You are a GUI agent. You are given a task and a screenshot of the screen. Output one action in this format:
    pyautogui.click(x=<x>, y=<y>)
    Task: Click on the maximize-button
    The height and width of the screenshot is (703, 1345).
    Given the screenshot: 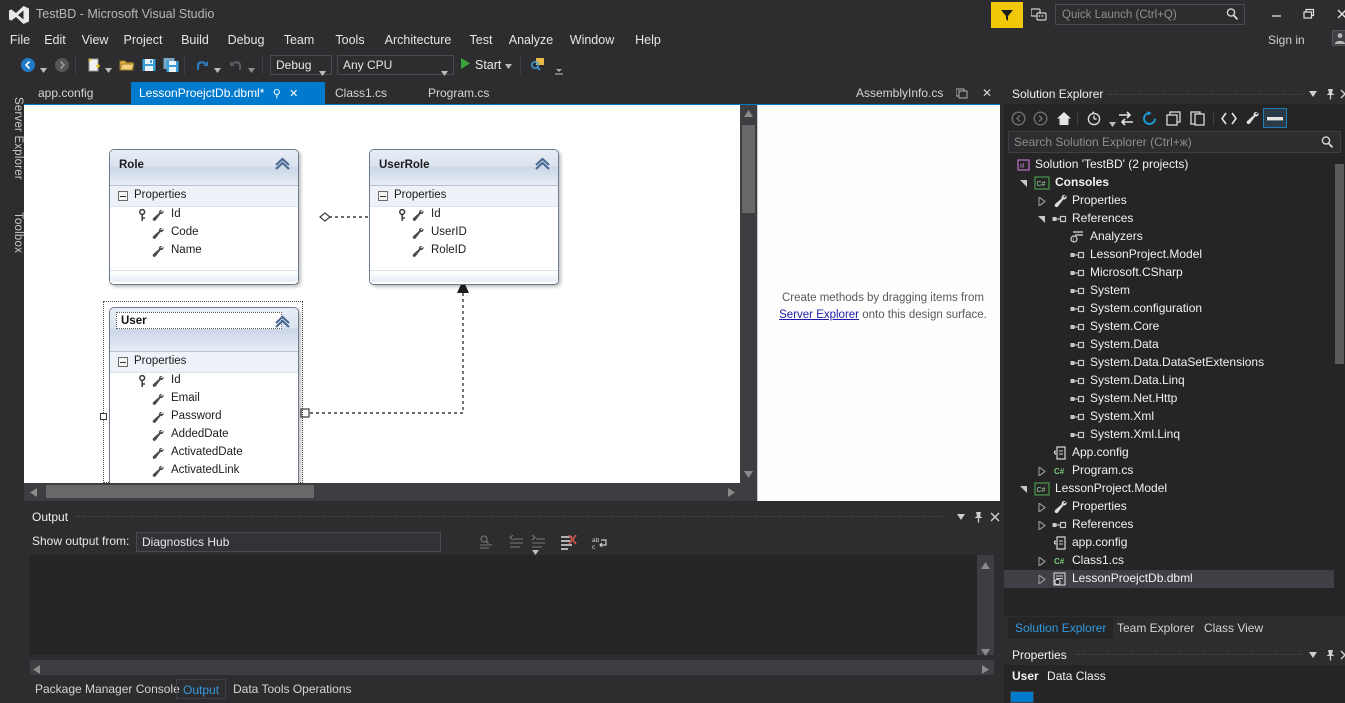 What is the action you would take?
    pyautogui.click(x=1309, y=14)
    